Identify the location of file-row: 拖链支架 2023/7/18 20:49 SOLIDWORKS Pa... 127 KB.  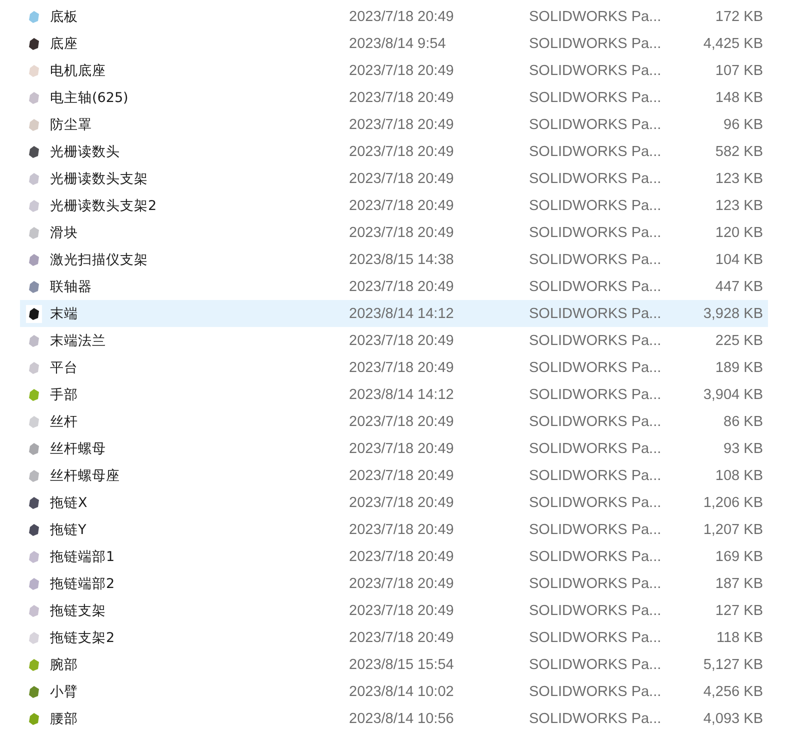
(394, 610).